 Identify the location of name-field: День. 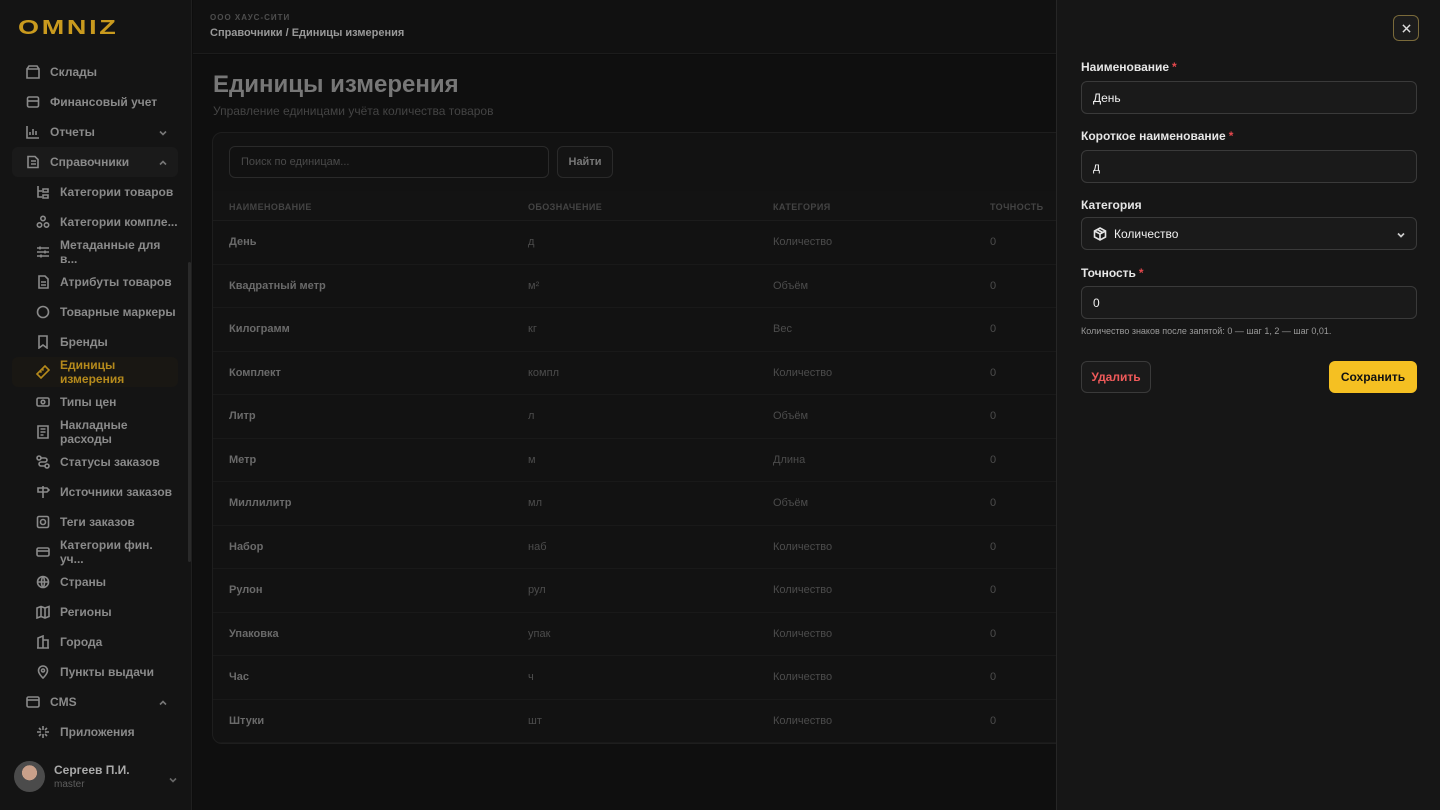
(1249, 97).